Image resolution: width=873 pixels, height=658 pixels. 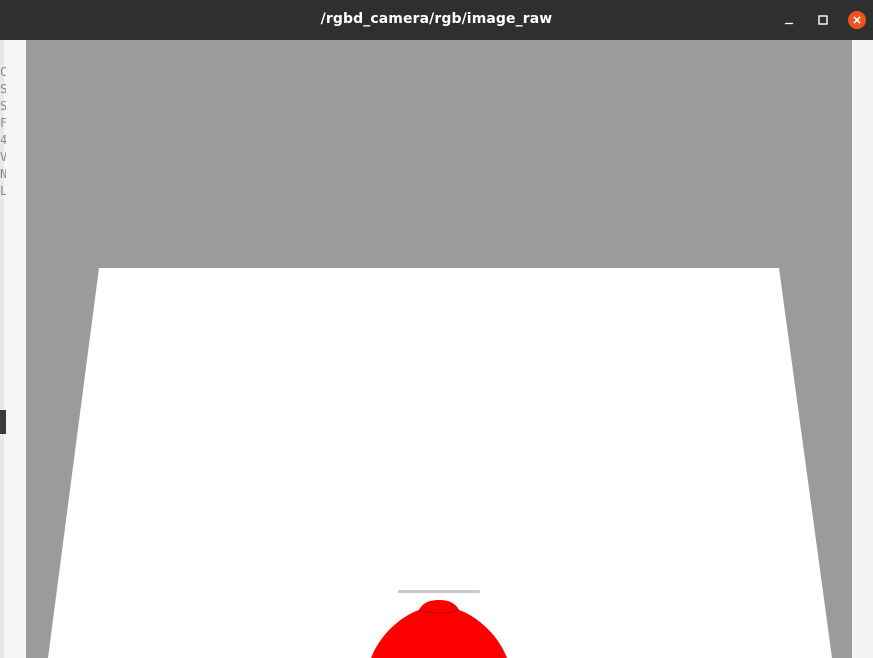 I want to click on close-button, so click(x=857, y=20).